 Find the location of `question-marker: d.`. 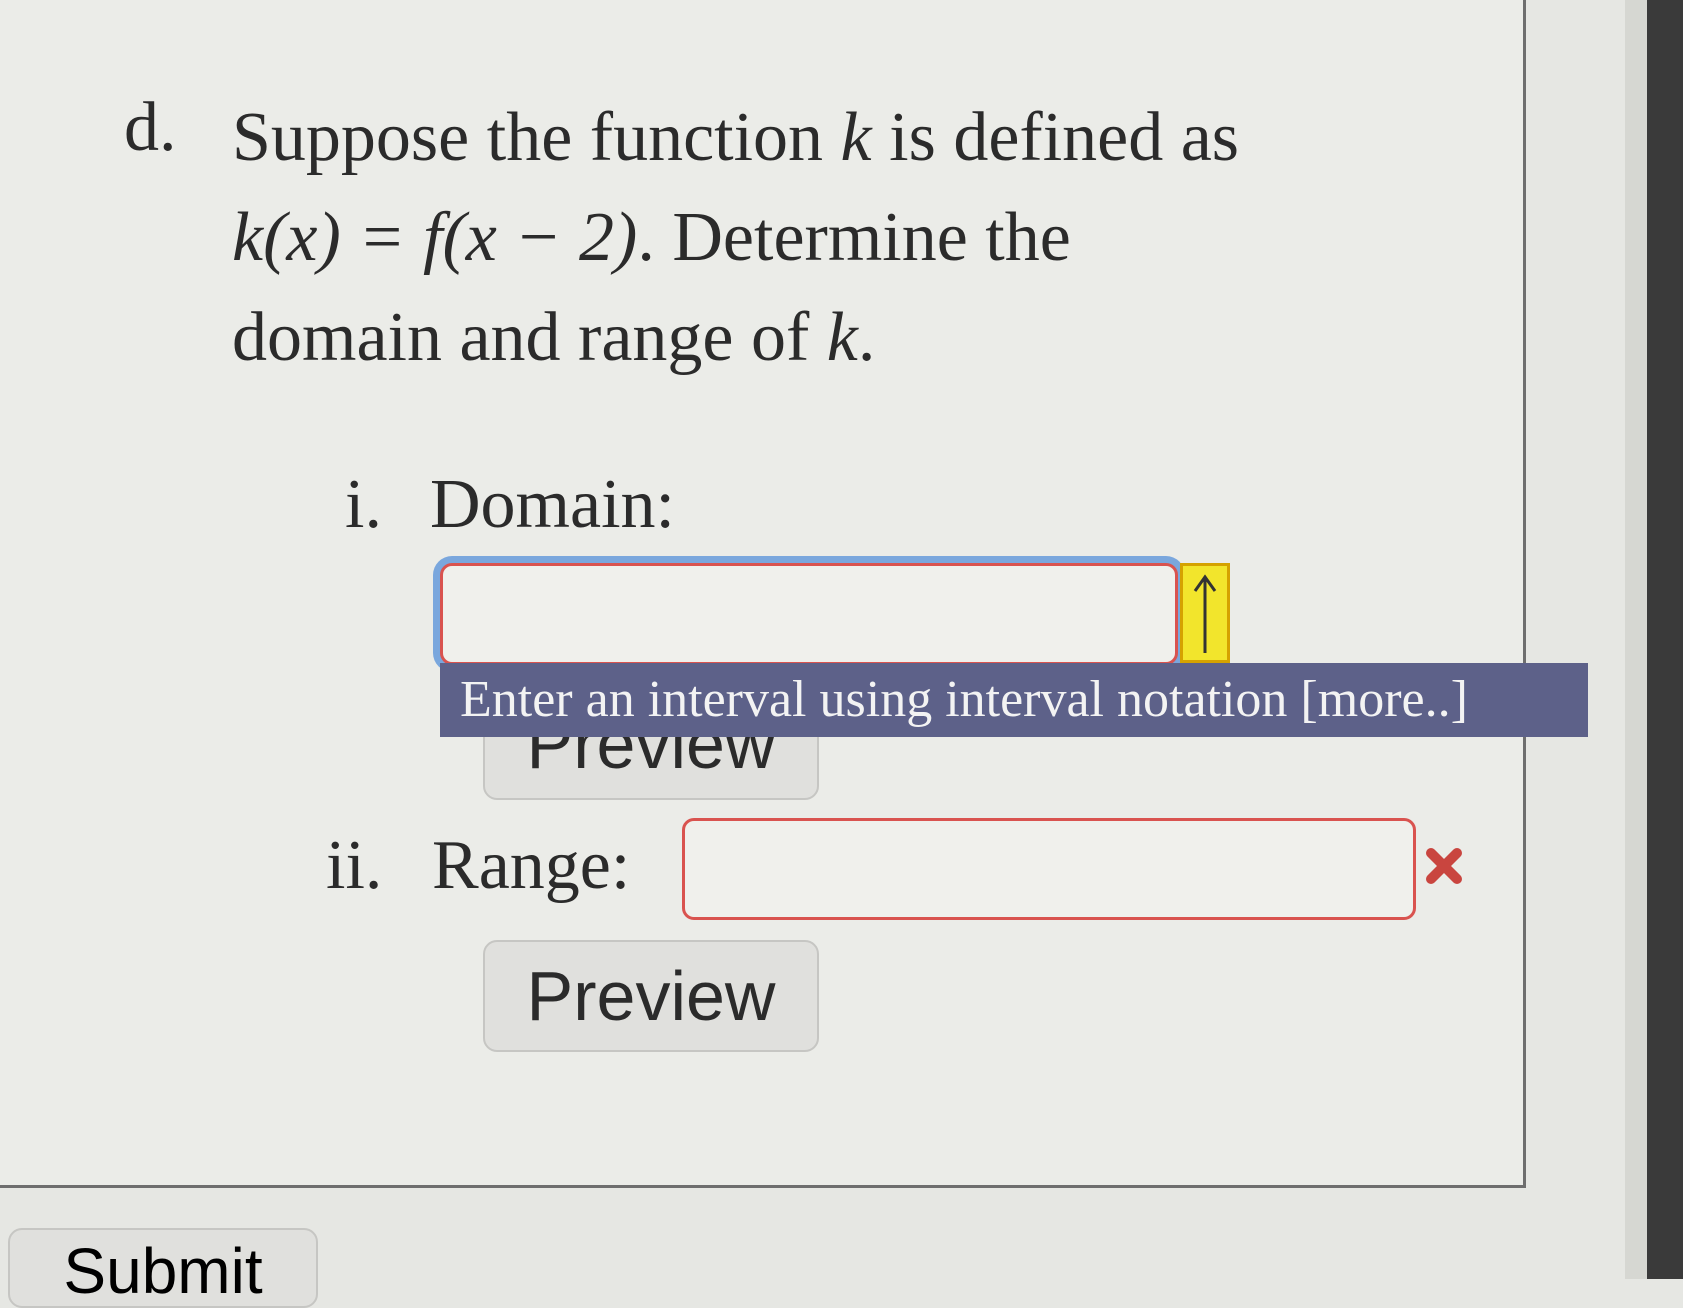

question-marker: d. is located at coordinates (150, 127).